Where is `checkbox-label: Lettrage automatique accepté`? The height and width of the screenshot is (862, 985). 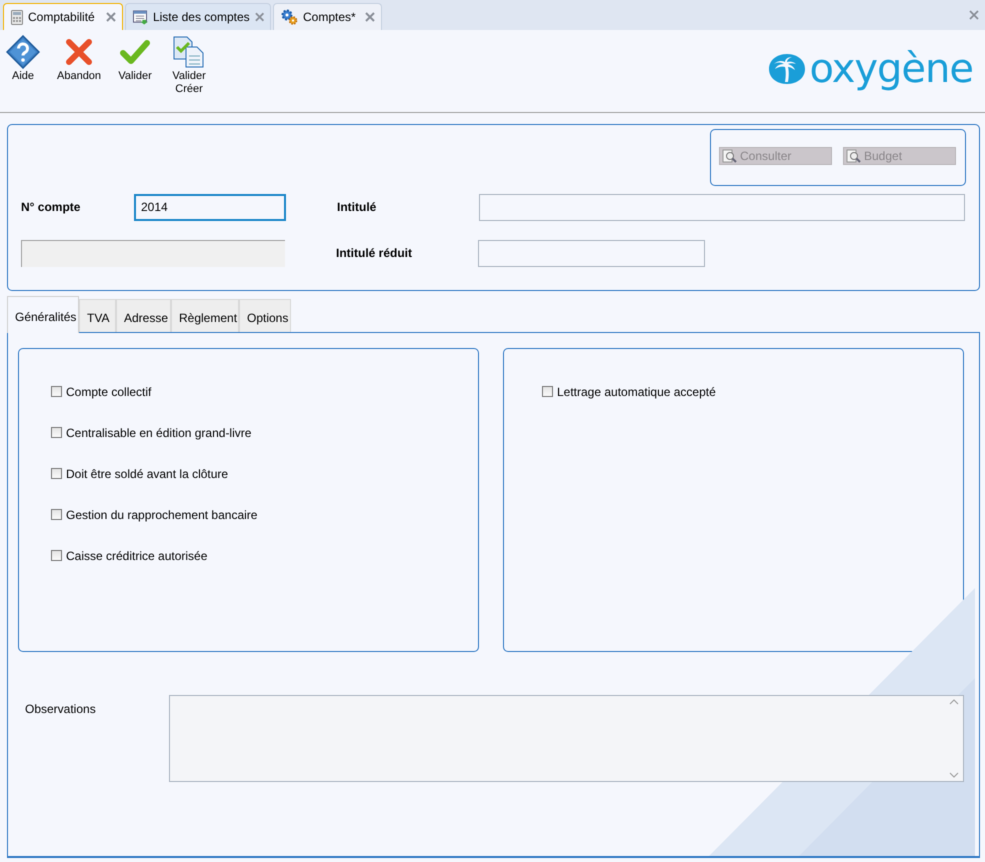
checkbox-label: Lettrage automatique accepté is located at coordinates (636, 391).